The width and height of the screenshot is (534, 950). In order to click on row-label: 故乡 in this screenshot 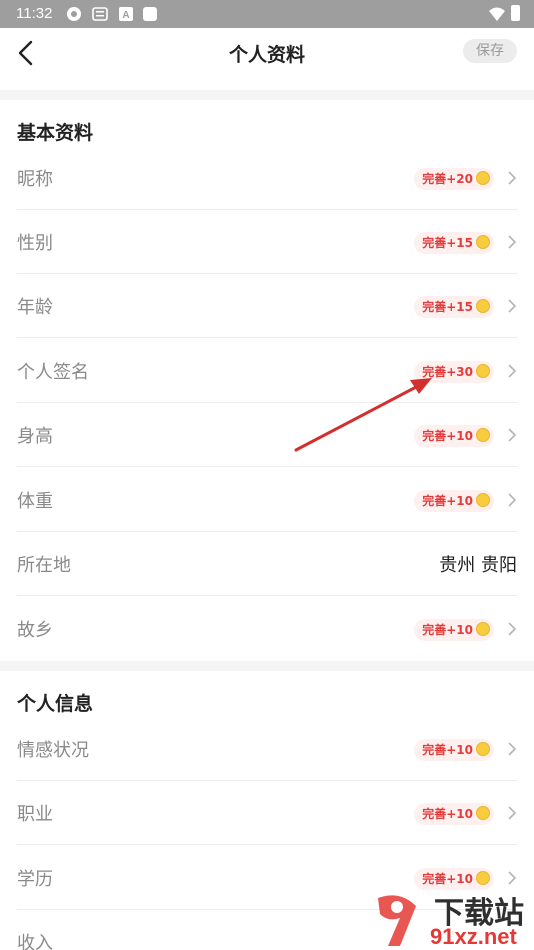, I will do `click(35, 630)`.